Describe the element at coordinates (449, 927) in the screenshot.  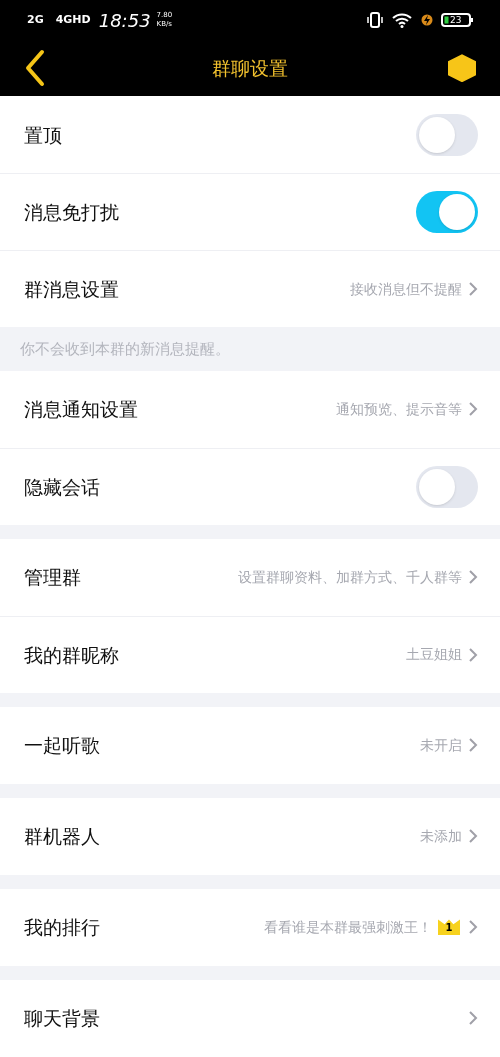
I see `rank-badge: 1` at that location.